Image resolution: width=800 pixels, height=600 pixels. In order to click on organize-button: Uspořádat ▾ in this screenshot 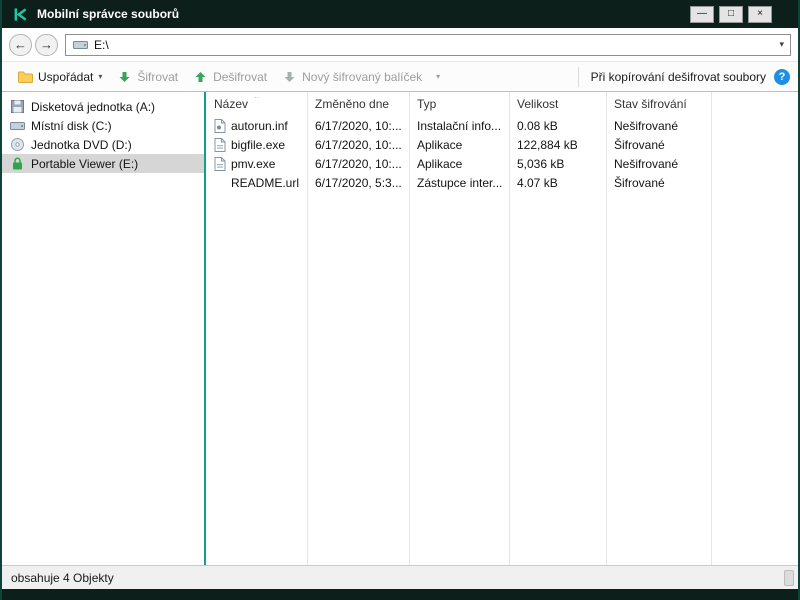, I will do `click(59, 77)`.